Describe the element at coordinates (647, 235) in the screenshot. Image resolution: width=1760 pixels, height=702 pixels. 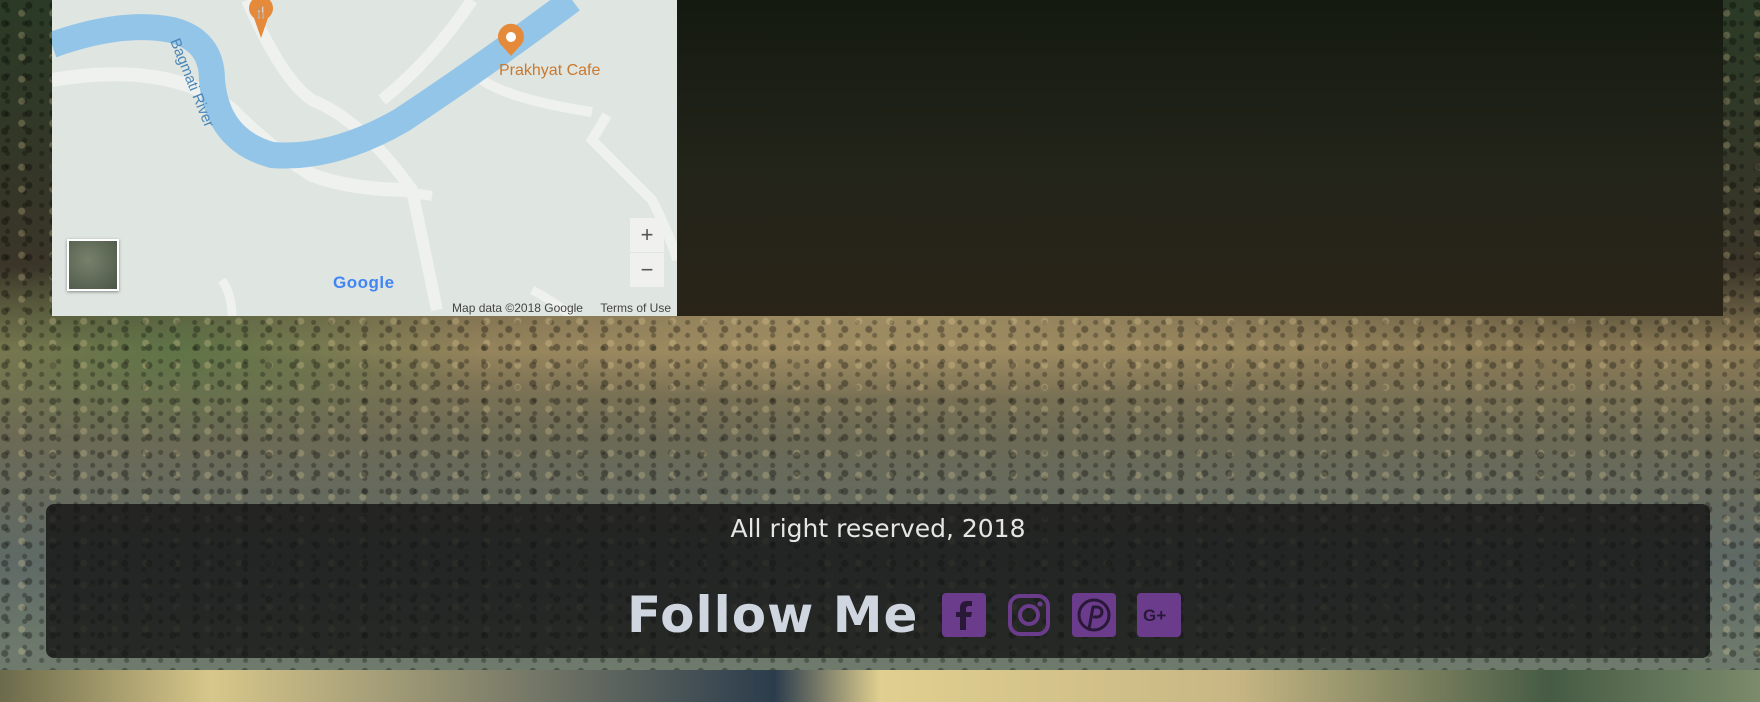
I see `zoom-in-button: +` at that location.